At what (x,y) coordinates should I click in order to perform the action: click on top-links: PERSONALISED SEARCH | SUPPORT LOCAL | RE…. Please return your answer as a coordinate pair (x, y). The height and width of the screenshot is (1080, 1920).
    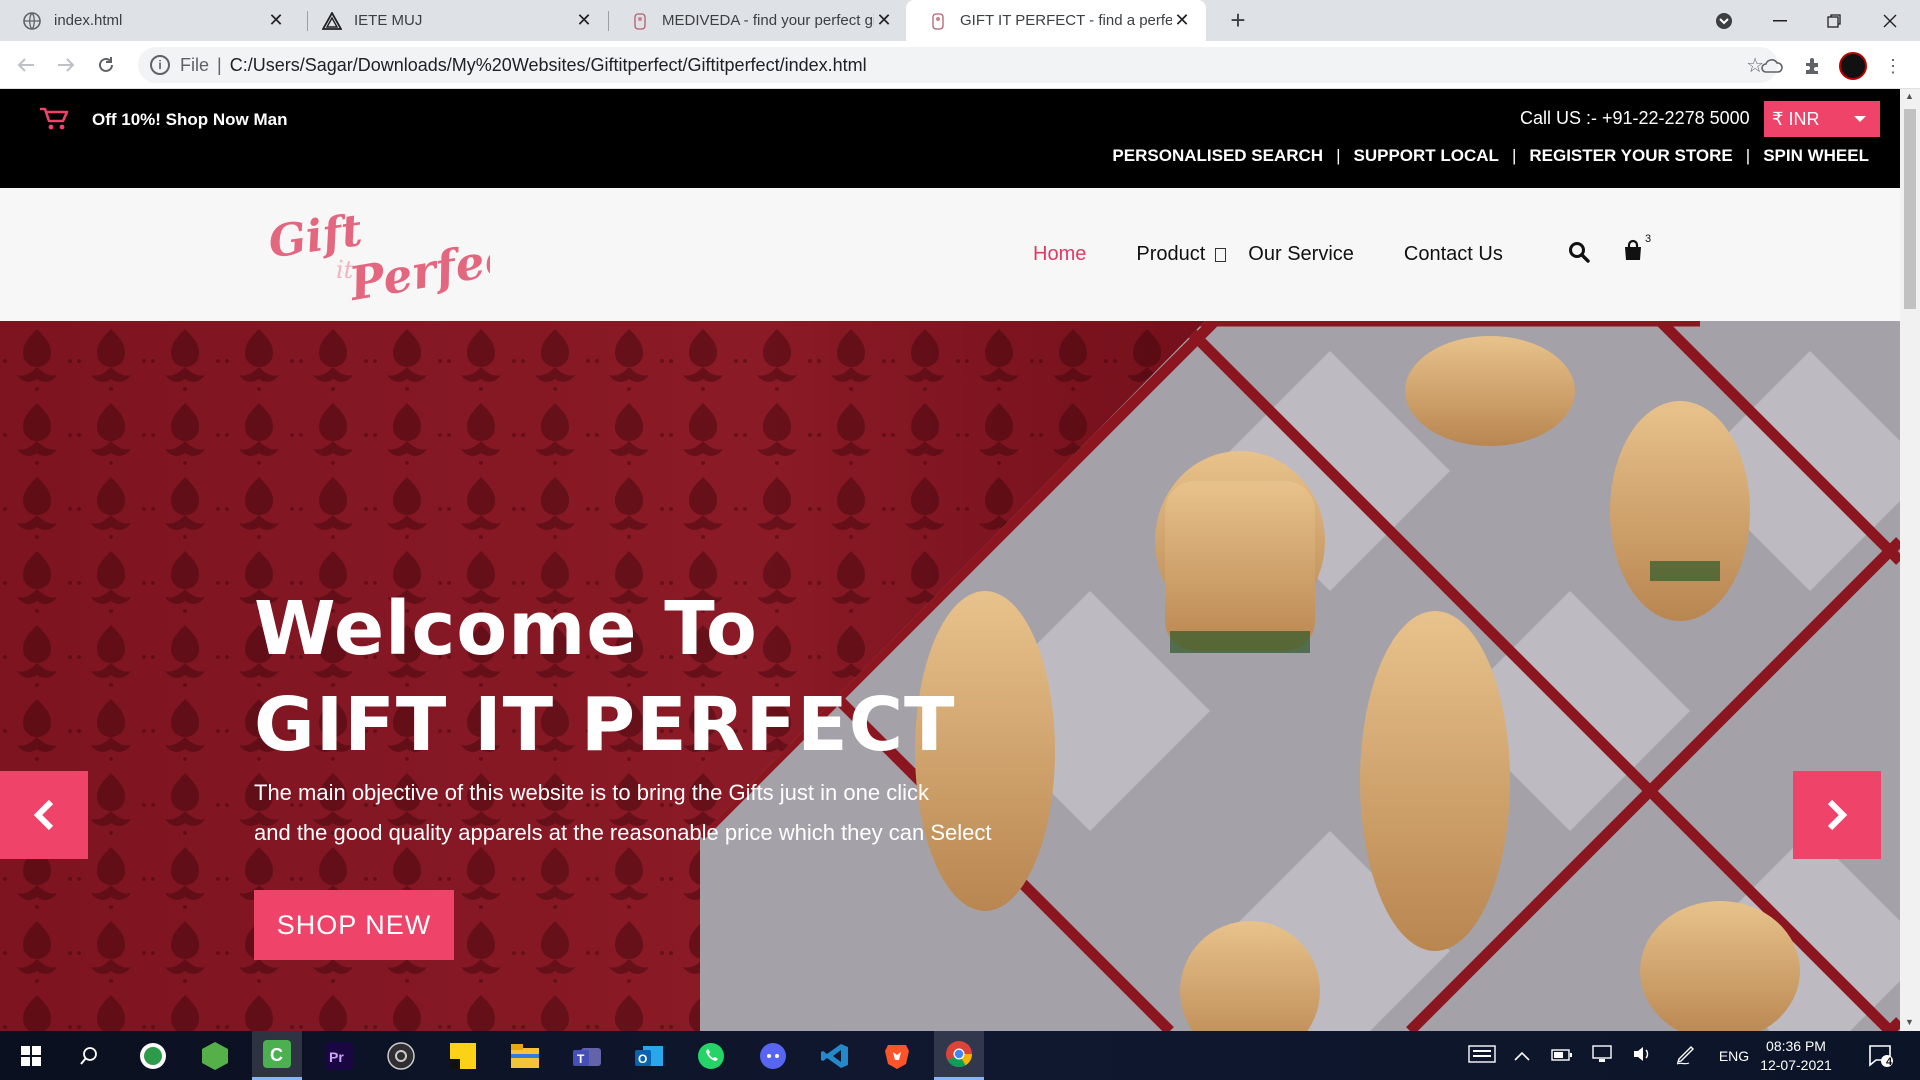
    Looking at the image, I should click on (1490, 156).